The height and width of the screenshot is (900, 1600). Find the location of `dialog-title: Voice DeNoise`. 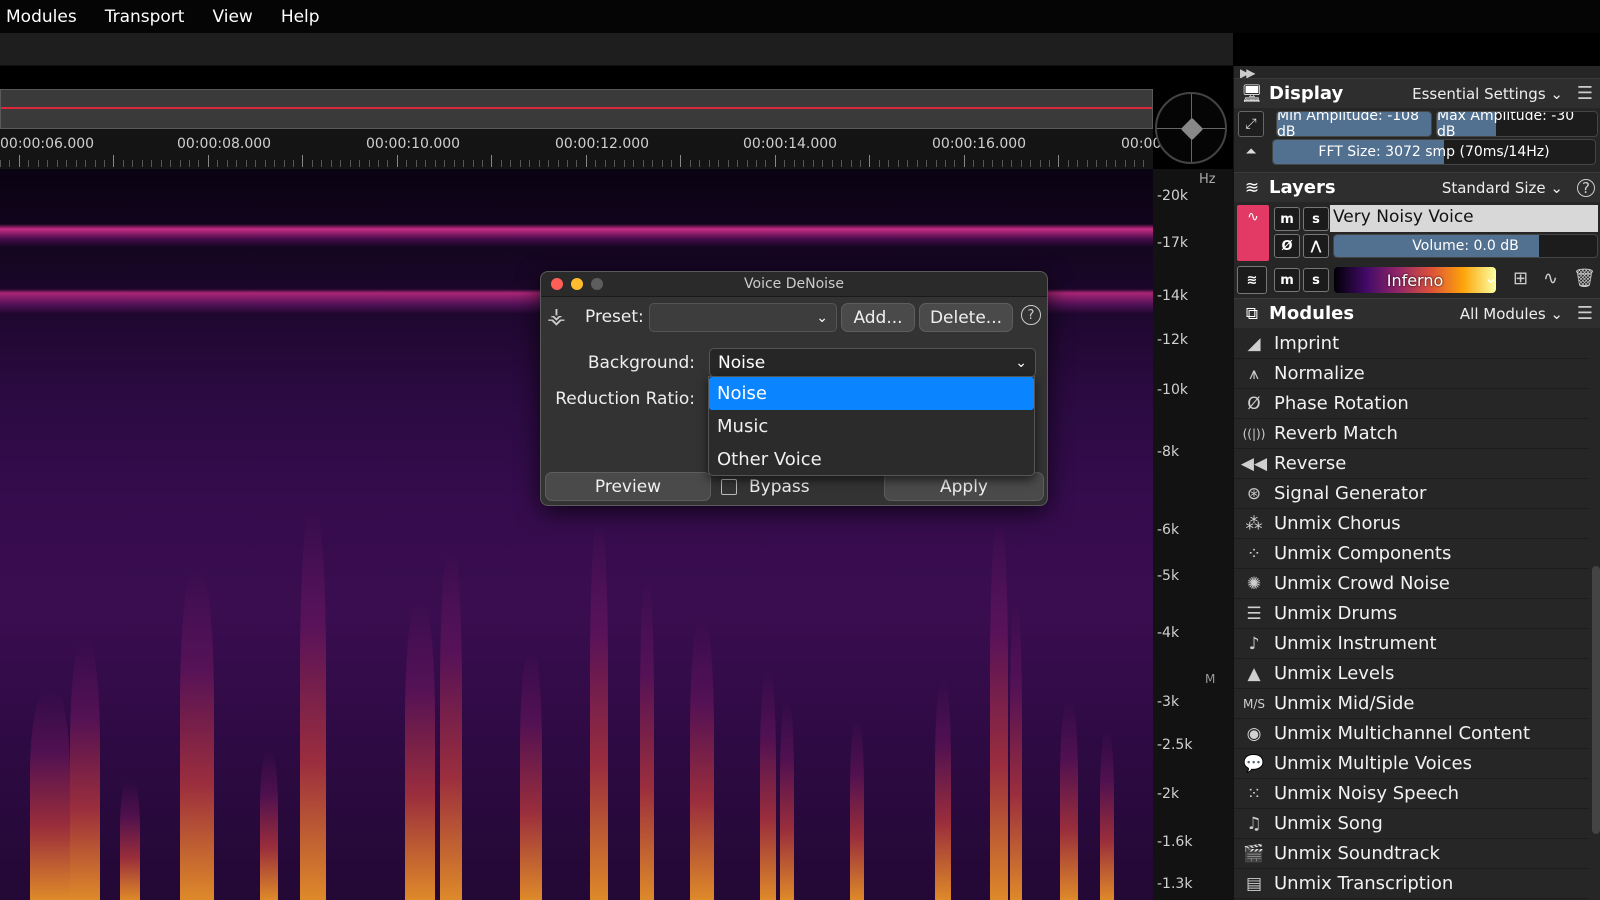

dialog-title: Voice DeNoise is located at coordinates (794, 284).